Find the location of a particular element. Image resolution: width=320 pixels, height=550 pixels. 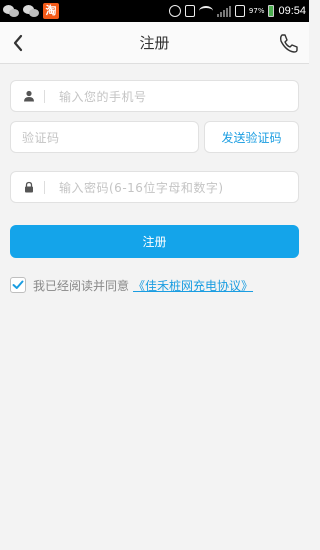

call-button is located at coordinates (288, 43).